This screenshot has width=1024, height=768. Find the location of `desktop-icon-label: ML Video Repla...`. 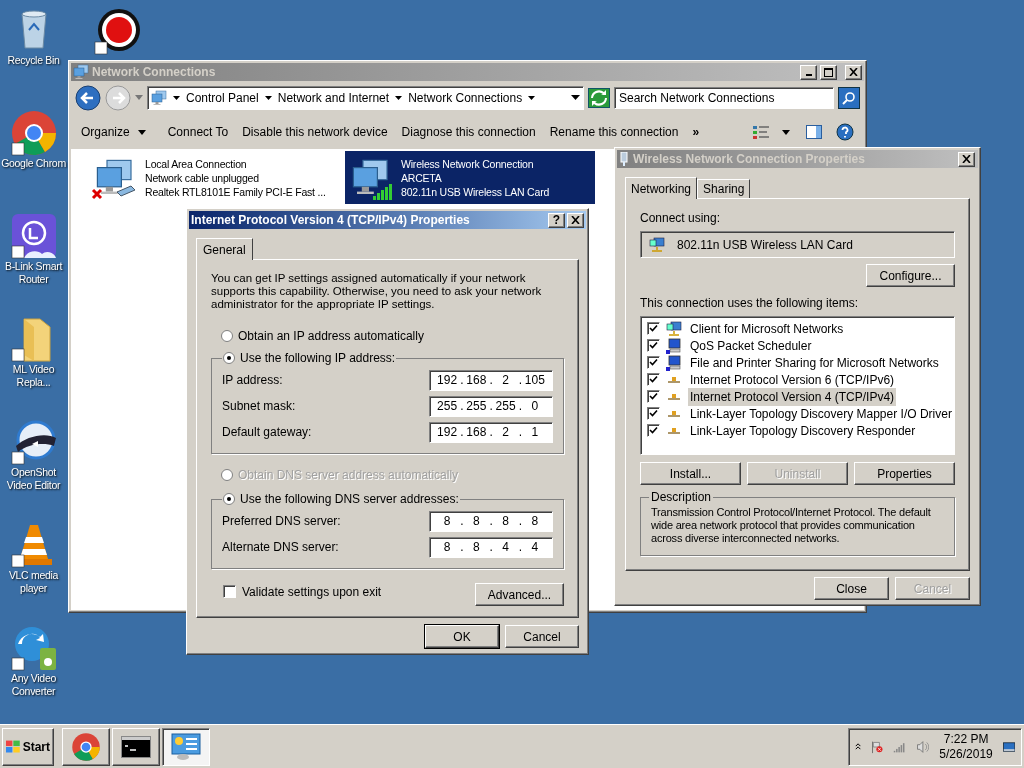

desktop-icon-label: ML Video Repla... is located at coordinates (33, 376).